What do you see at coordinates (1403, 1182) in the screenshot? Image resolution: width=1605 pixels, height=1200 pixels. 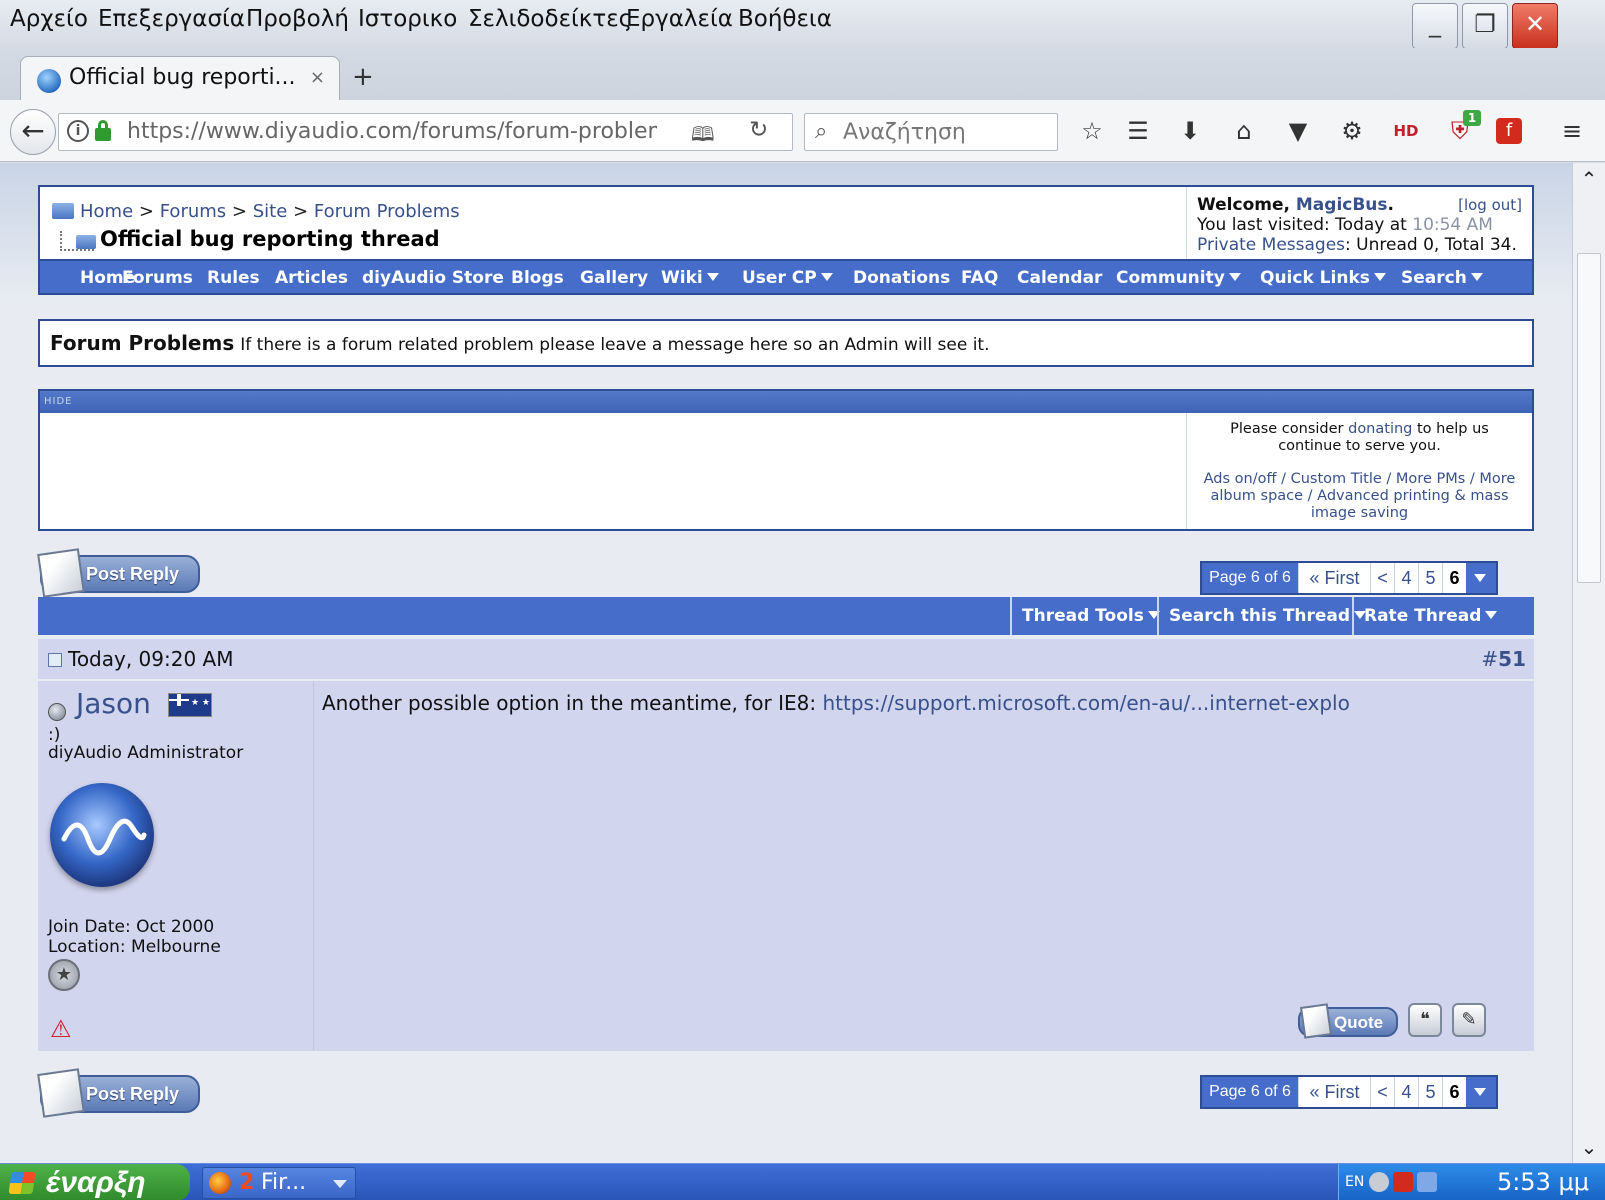 I see `antivirus-icon` at bounding box center [1403, 1182].